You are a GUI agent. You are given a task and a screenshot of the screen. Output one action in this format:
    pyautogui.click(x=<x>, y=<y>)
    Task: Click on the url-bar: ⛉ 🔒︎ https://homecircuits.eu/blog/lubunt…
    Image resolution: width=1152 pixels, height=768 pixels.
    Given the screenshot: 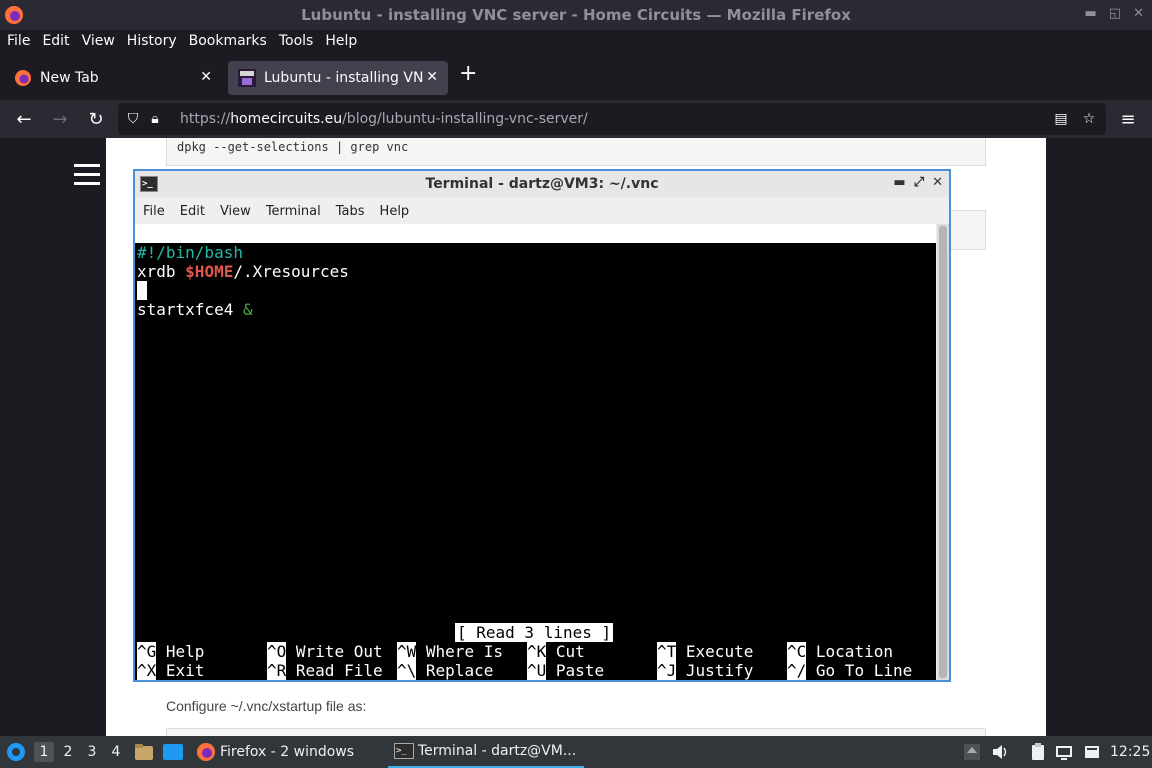 What is the action you would take?
    pyautogui.click(x=612, y=119)
    